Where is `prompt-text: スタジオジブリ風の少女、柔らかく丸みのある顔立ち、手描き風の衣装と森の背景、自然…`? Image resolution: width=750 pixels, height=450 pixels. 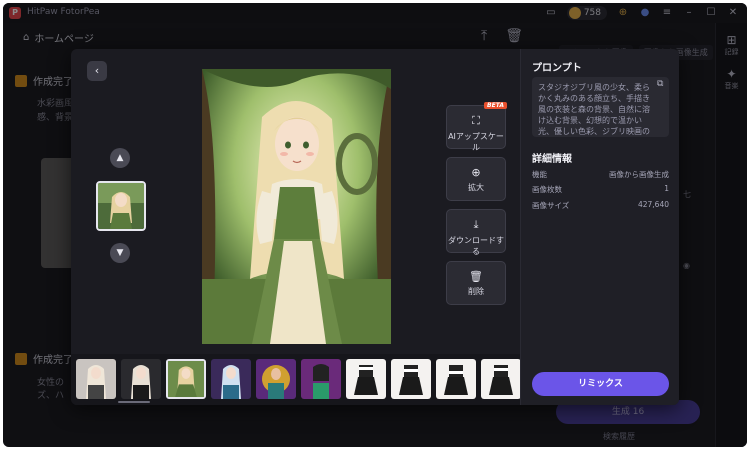 prompt-text: スタジオジブリ風の少女、柔らかく丸みのある顔立ち、手描き風の衣装と森の背景、自然… is located at coordinates (600, 107).